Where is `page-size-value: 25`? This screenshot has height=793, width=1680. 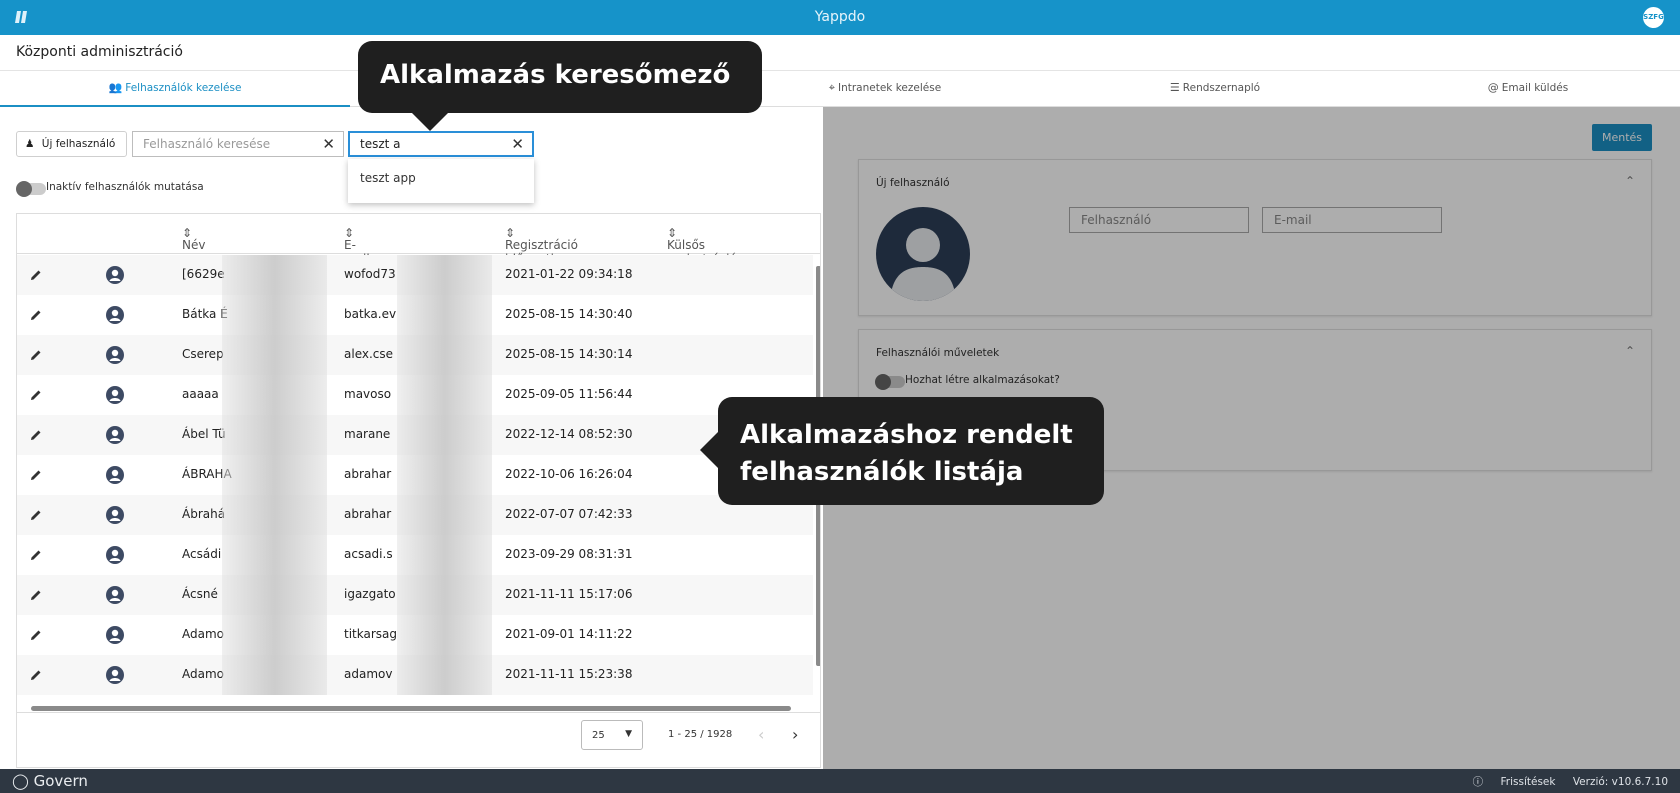
page-size-value: 25 is located at coordinates (598, 735).